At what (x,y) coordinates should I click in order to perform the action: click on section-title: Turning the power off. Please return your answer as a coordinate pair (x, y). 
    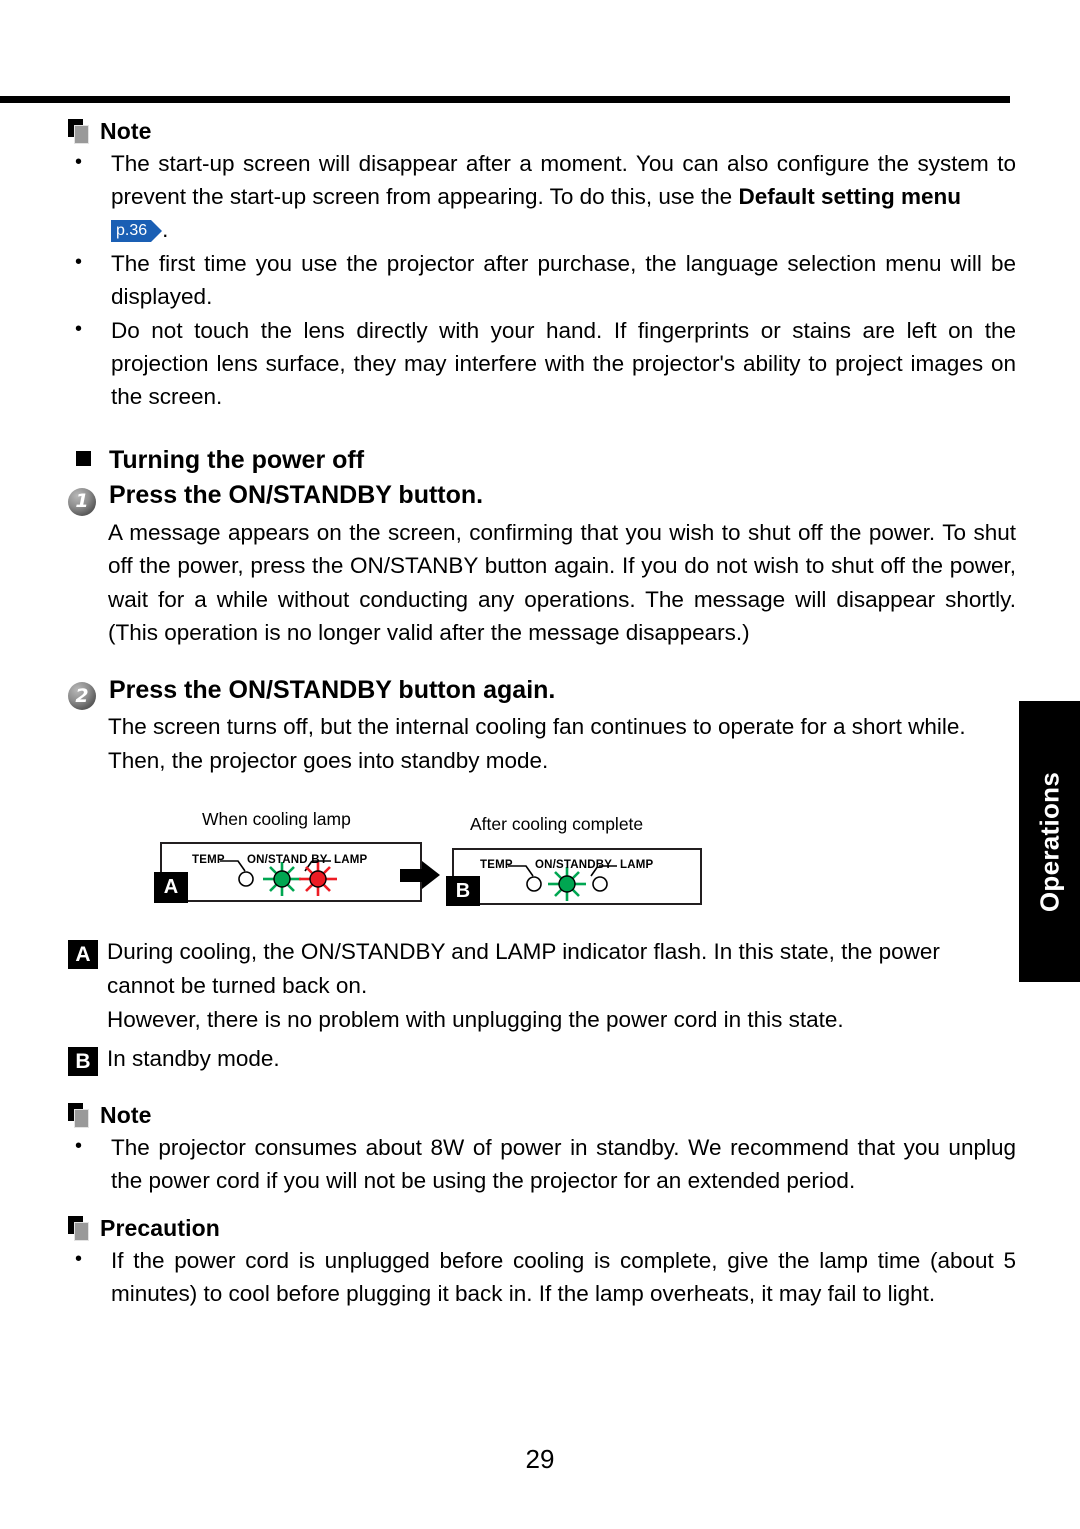
    Looking at the image, I should click on (237, 460).